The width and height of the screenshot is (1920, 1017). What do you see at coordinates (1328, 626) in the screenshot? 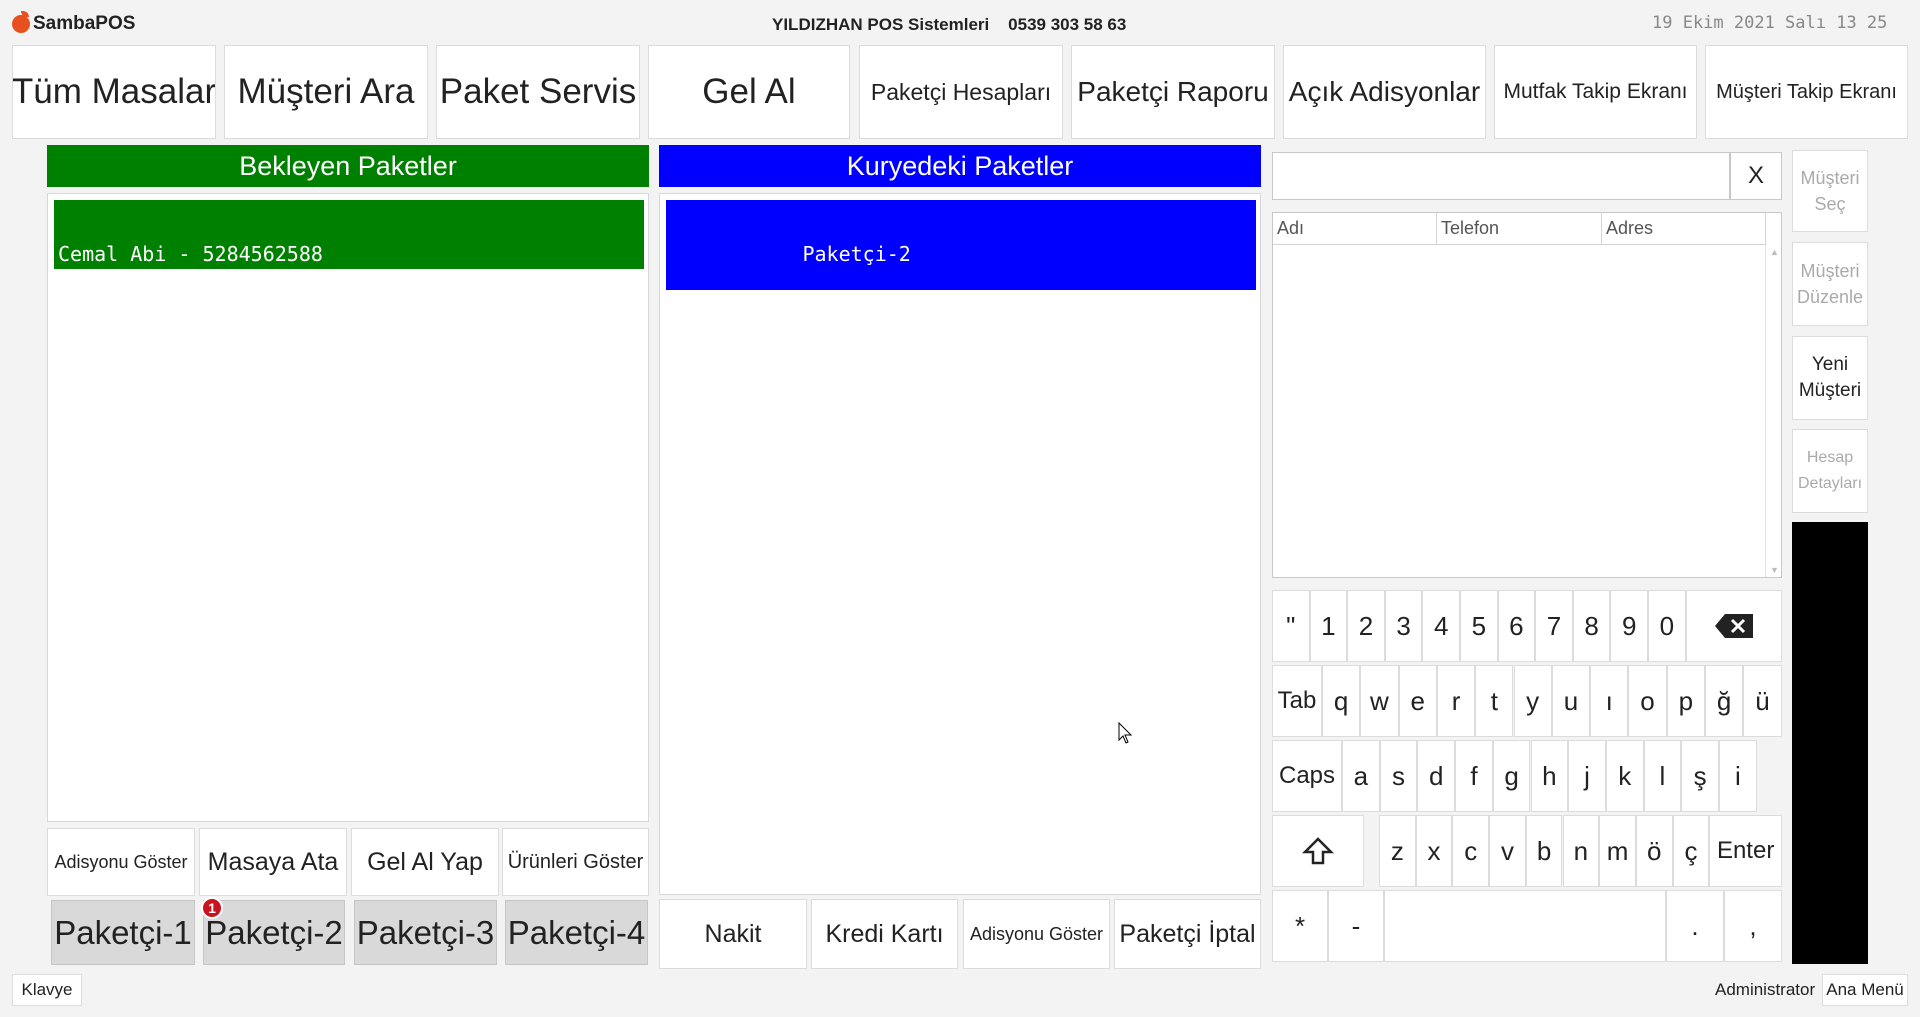
I see `key-1: 1` at bounding box center [1328, 626].